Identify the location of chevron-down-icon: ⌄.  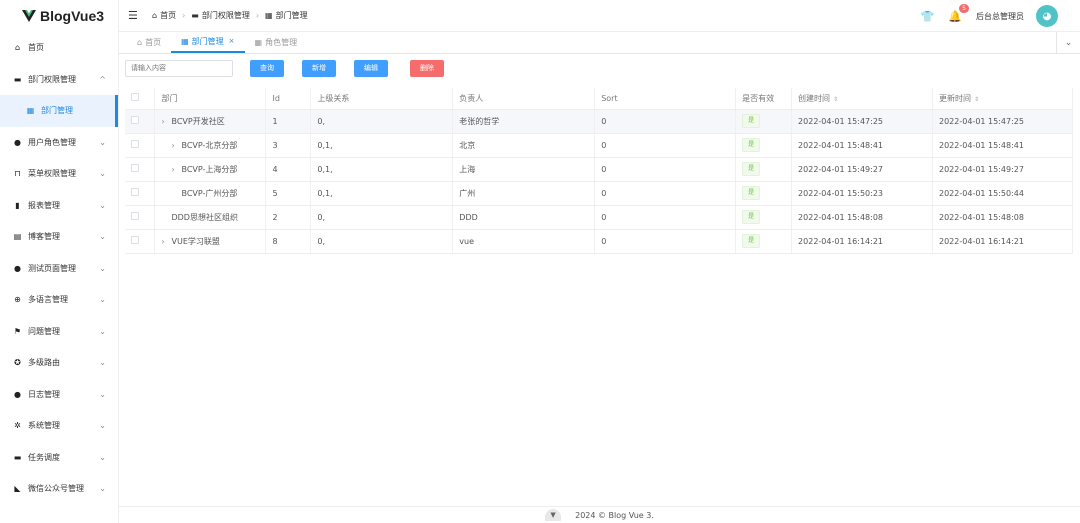
(1068, 43).